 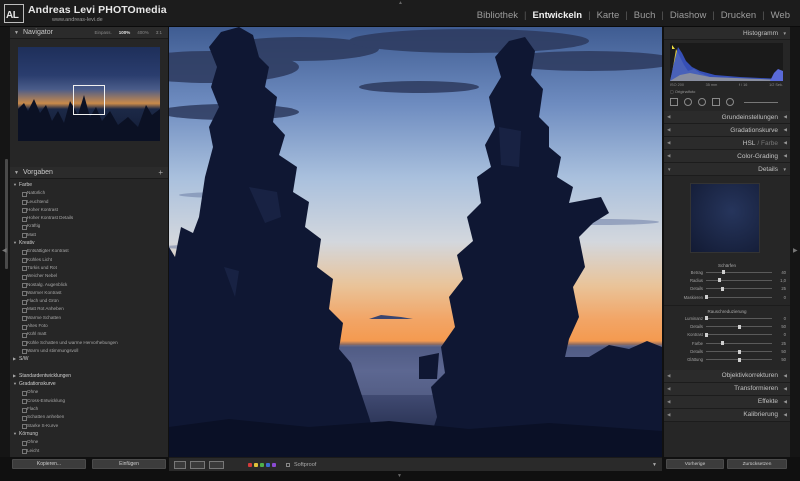 I want to click on navigator-preview, so click(x=89, y=94).